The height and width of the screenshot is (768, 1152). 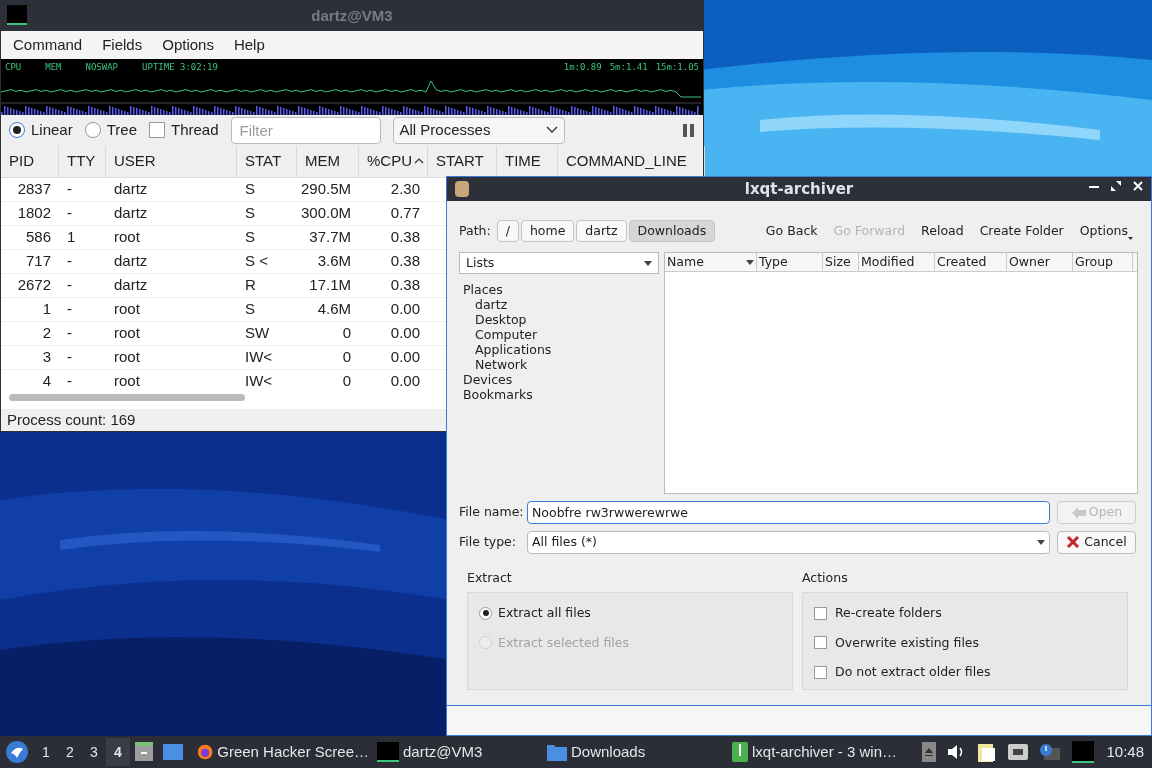 I want to click on column-header: Modified, so click(x=897, y=262).